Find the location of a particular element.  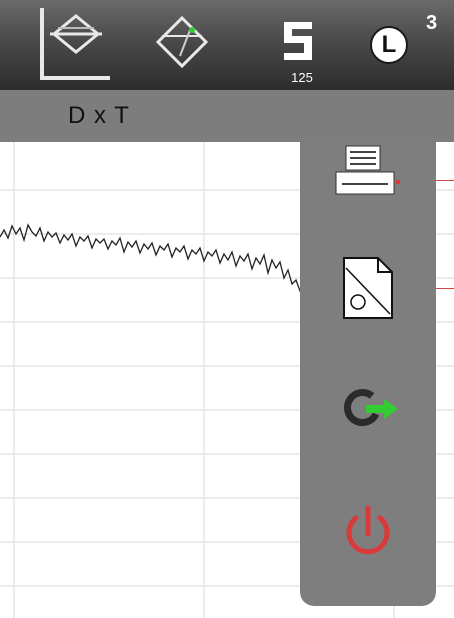

refresh-export-icon is located at coordinates (368, 410).